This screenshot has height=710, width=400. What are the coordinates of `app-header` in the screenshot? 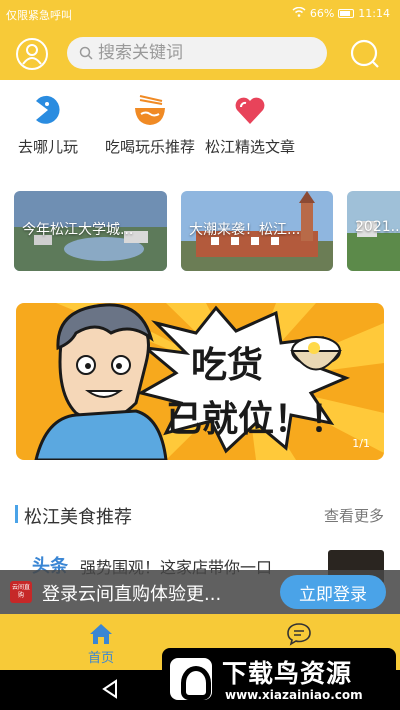 It's located at (200, 54).